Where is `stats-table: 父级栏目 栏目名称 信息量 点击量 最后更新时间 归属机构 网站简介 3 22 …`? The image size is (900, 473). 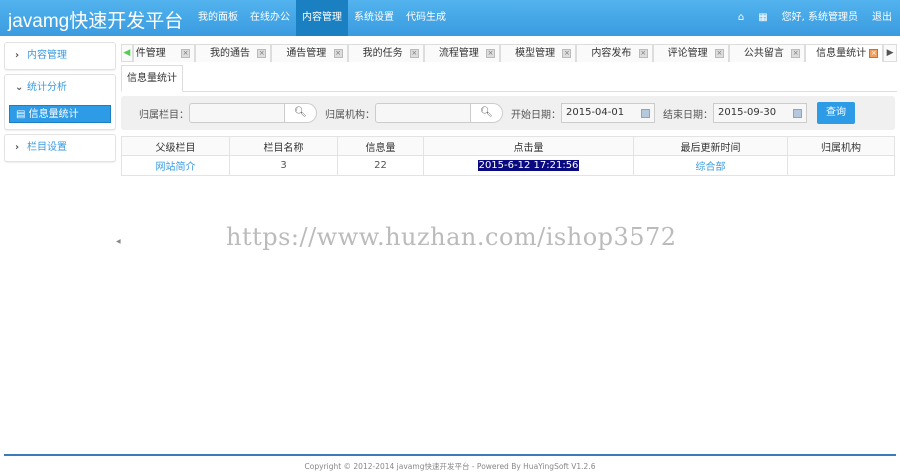 stats-table: 父级栏目 栏目名称 信息量 点击量 最后更新时间 归属机构 网站简介 3 22 … is located at coordinates (508, 156).